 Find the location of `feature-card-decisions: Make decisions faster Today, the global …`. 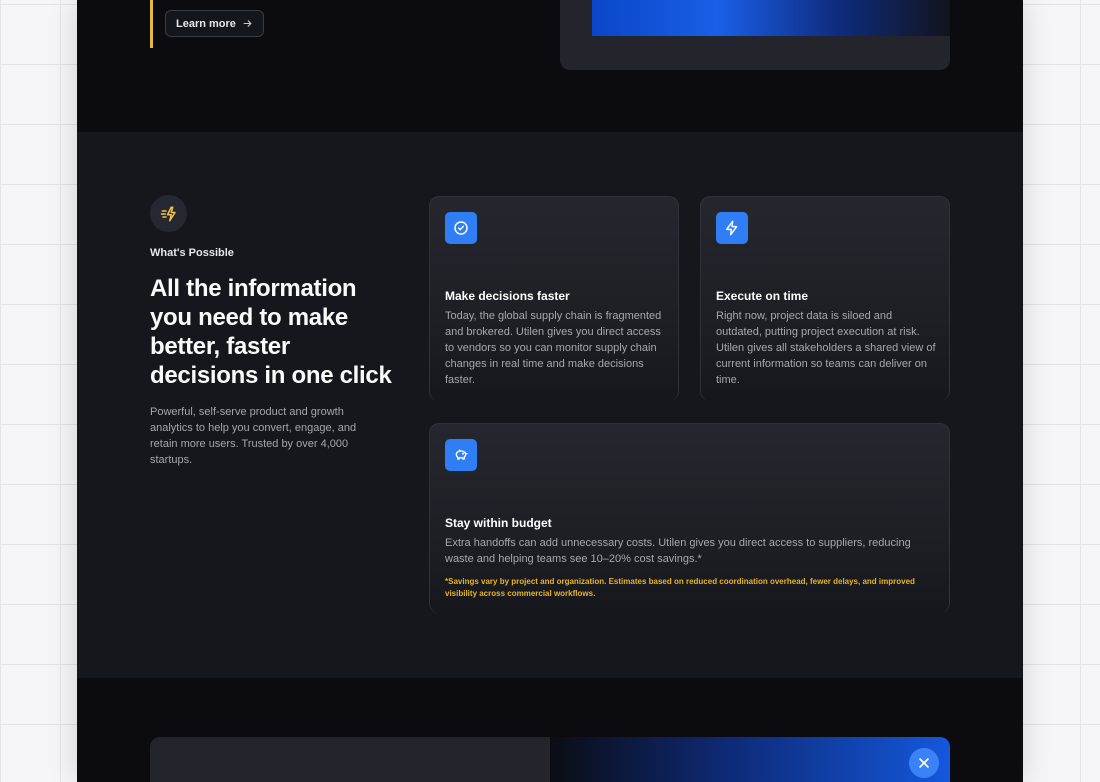

feature-card-decisions: Make decisions faster Today, the global … is located at coordinates (554, 298).